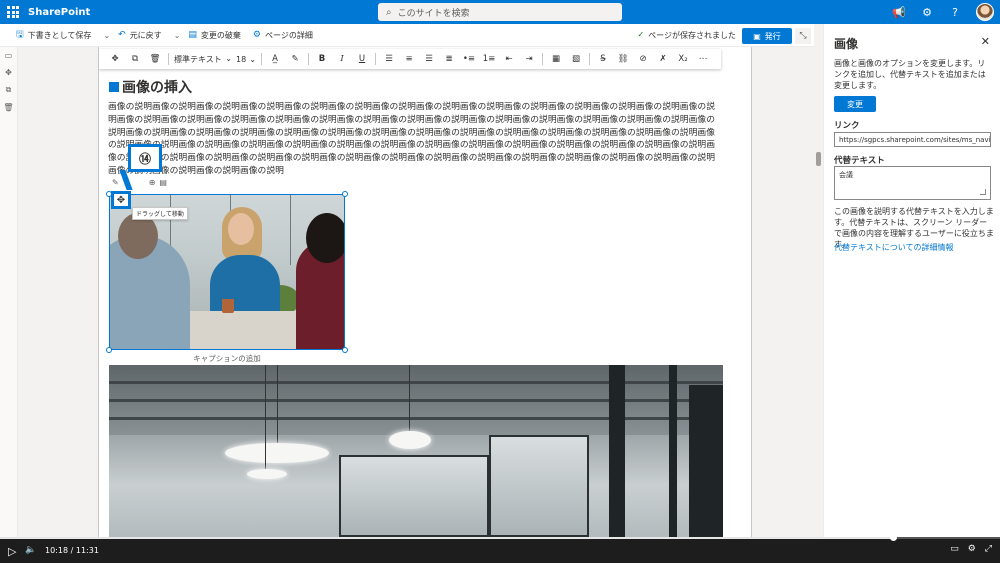 This screenshot has width=1000, height=563. What do you see at coordinates (972, 549) in the screenshot?
I see `settings-icon: ⚙` at bounding box center [972, 549].